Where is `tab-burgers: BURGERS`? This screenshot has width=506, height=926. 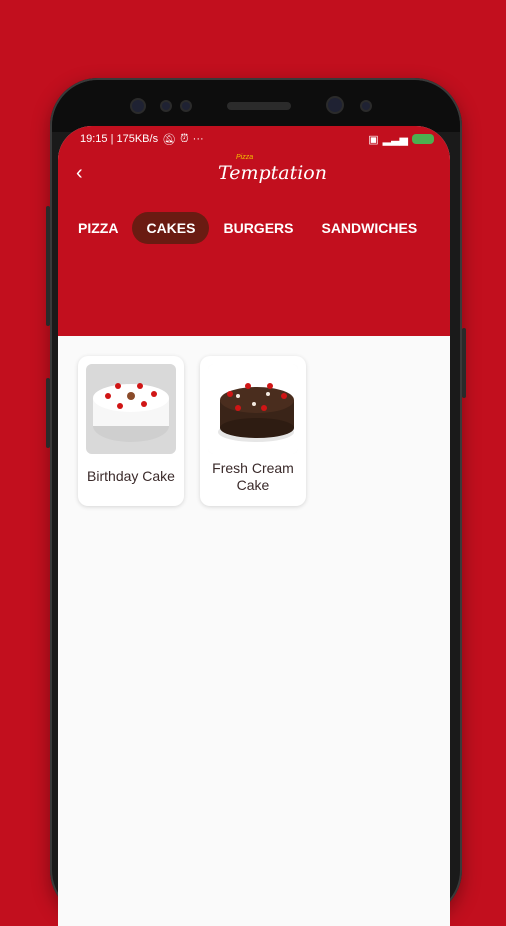
tab-burgers: BURGERS is located at coordinates (258, 228).